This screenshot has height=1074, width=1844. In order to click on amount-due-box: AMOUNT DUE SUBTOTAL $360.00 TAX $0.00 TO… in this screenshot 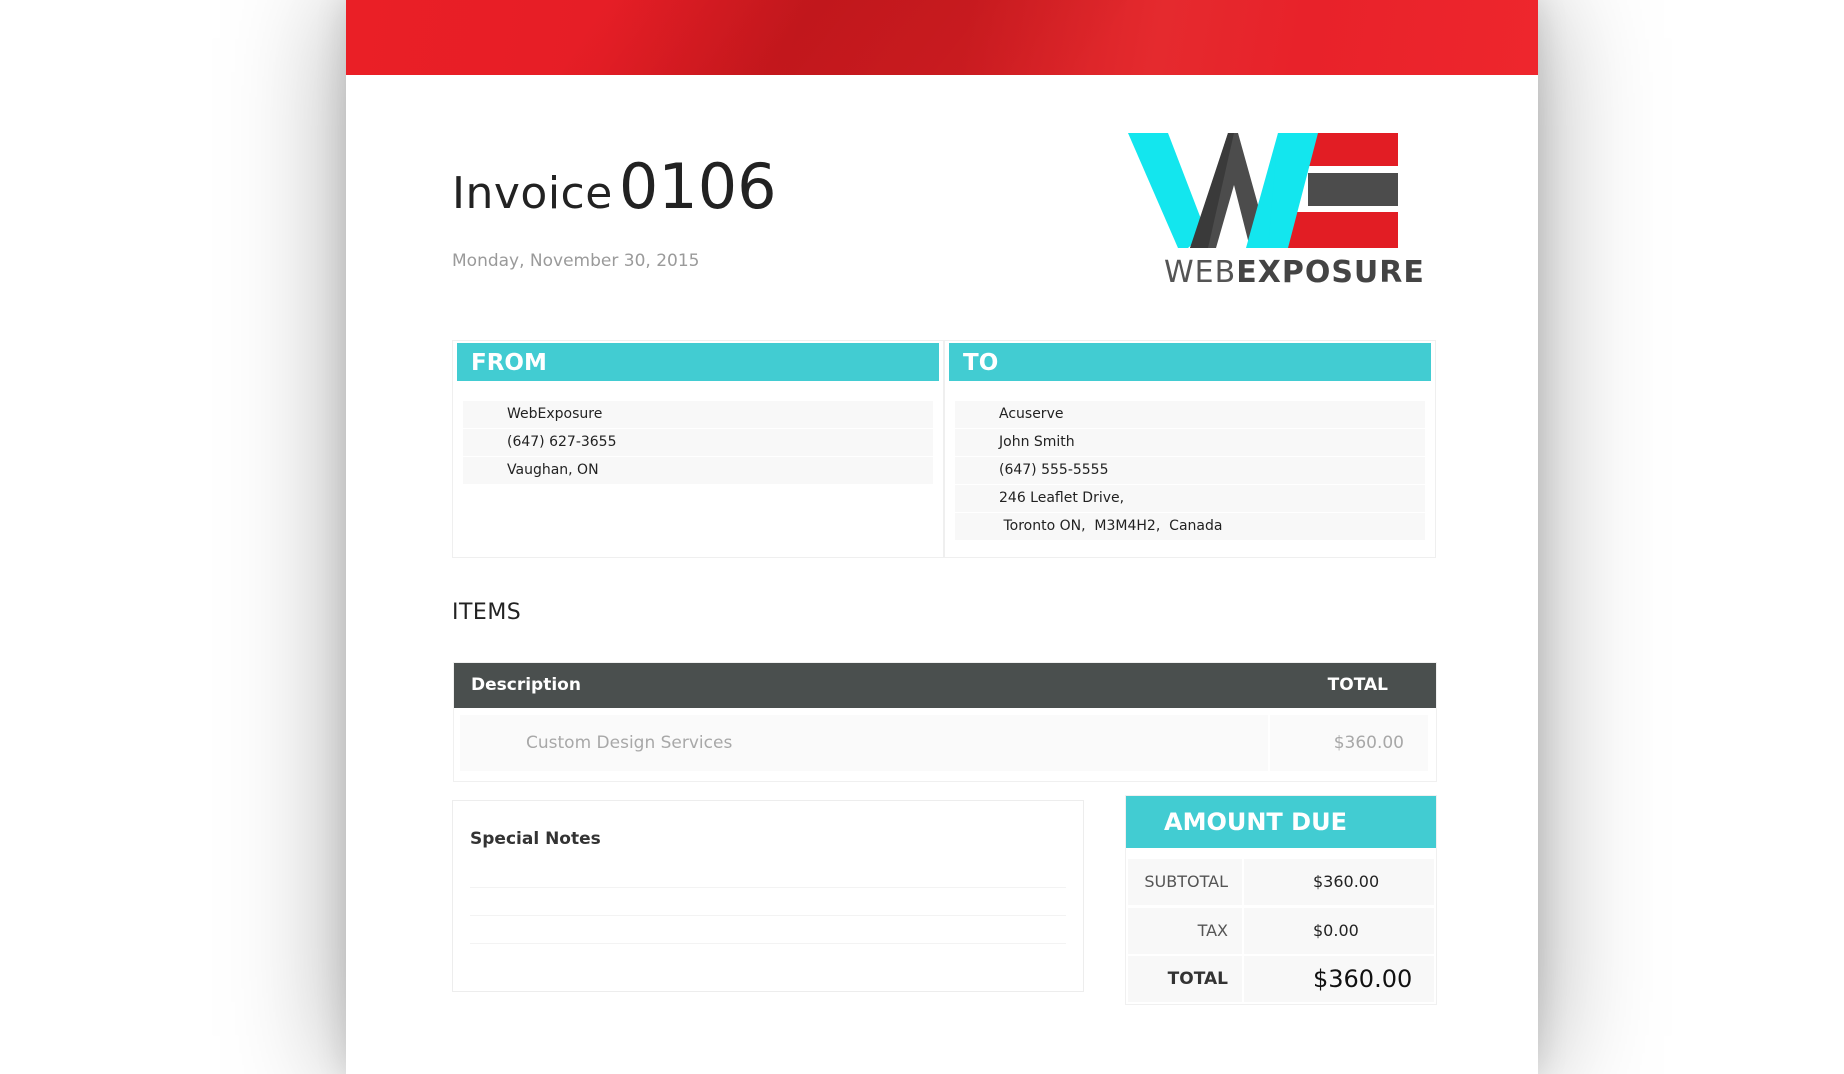, I will do `click(1281, 900)`.